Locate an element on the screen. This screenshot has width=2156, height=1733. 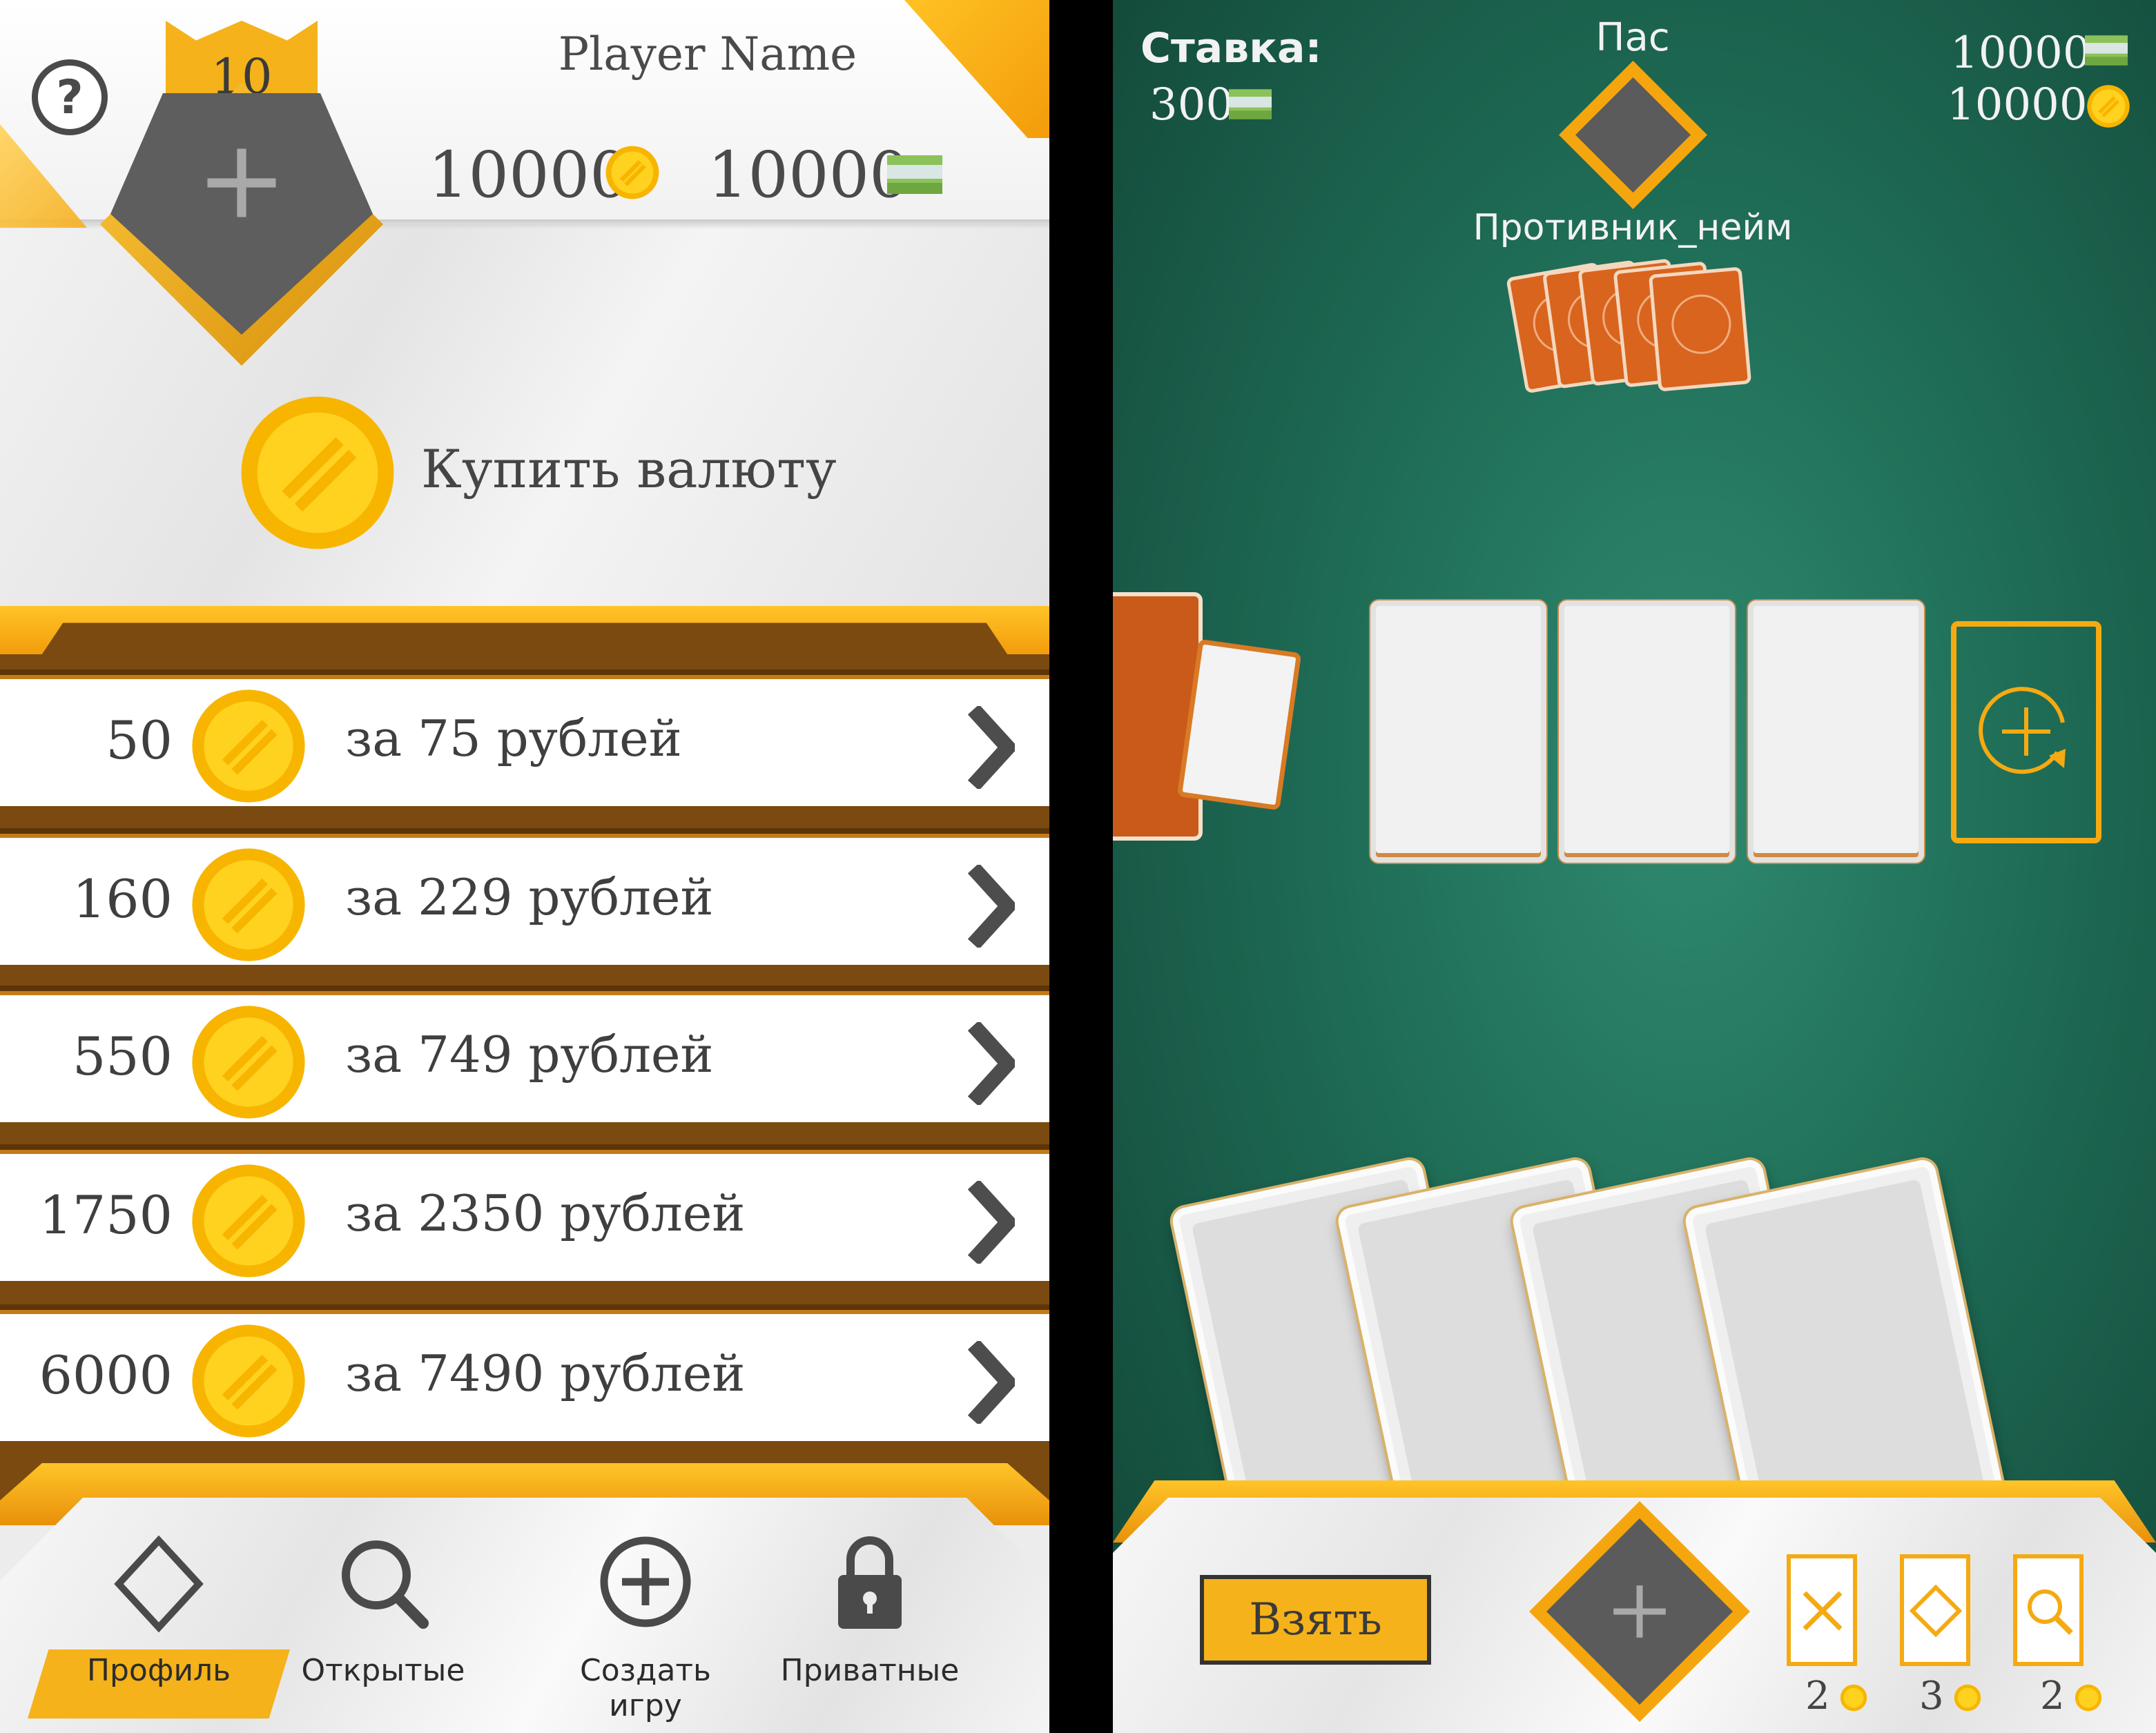
offer-amount: 160 is located at coordinates (122, 899).